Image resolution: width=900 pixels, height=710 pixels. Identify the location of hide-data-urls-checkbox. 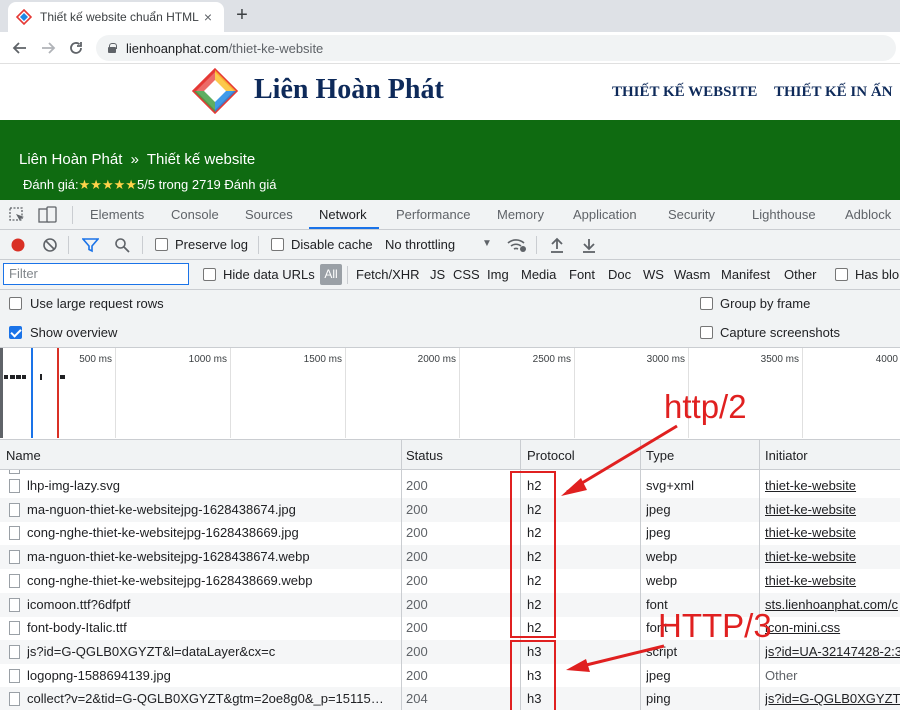
(209, 274).